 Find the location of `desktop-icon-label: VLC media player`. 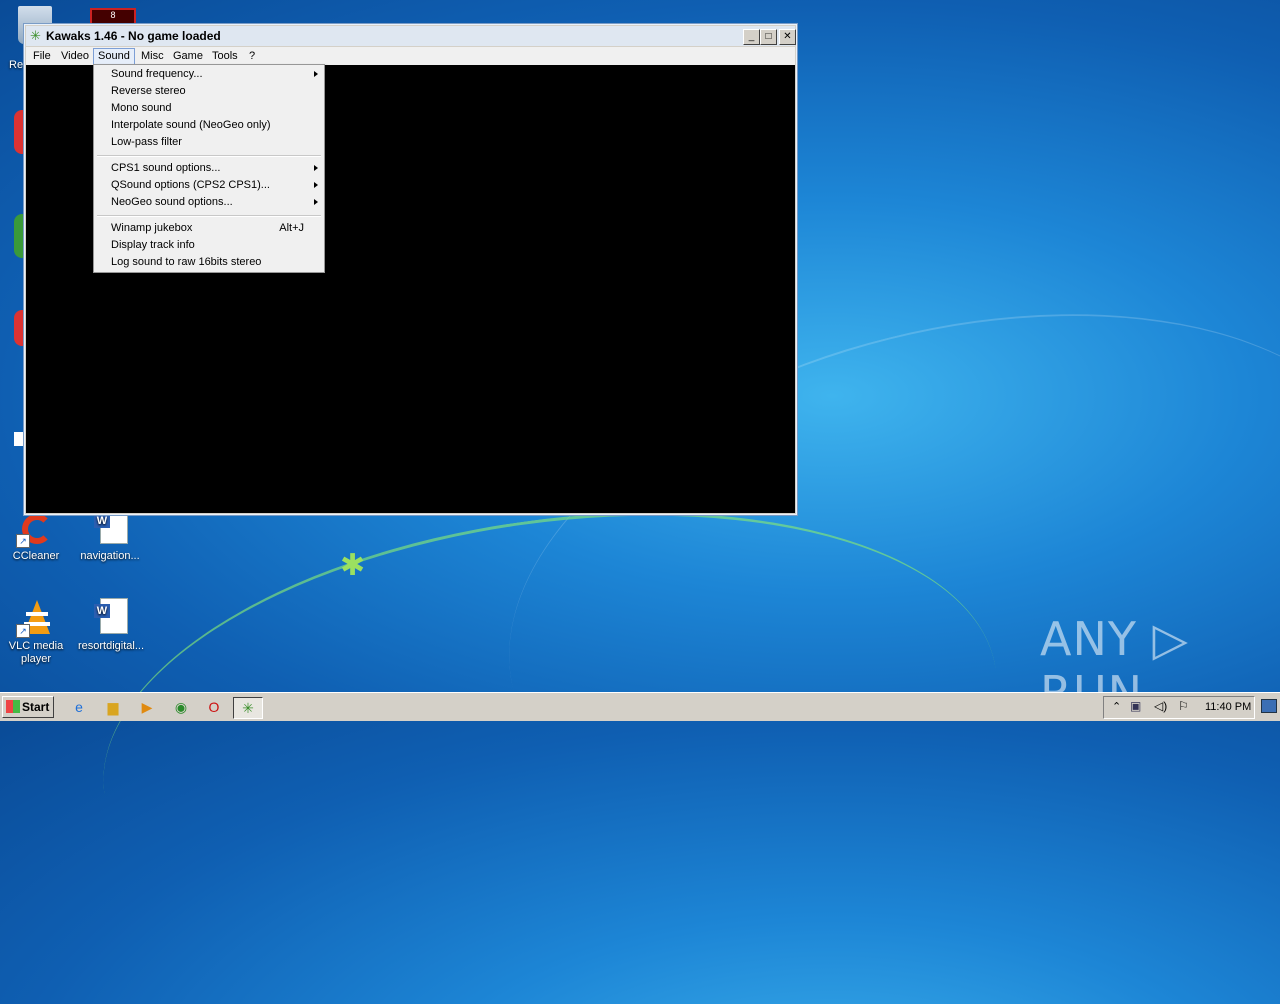

desktop-icon-label: VLC media player is located at coordinates (36, 652).